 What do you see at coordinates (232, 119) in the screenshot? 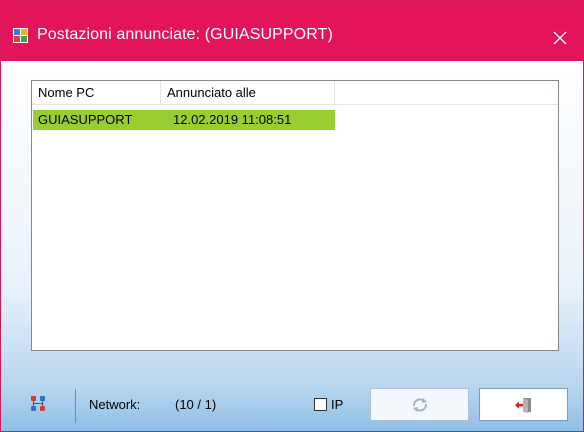
I see `announced-at-cell: 12.02.2019 11:08:51` at bounding box center [232, 119].